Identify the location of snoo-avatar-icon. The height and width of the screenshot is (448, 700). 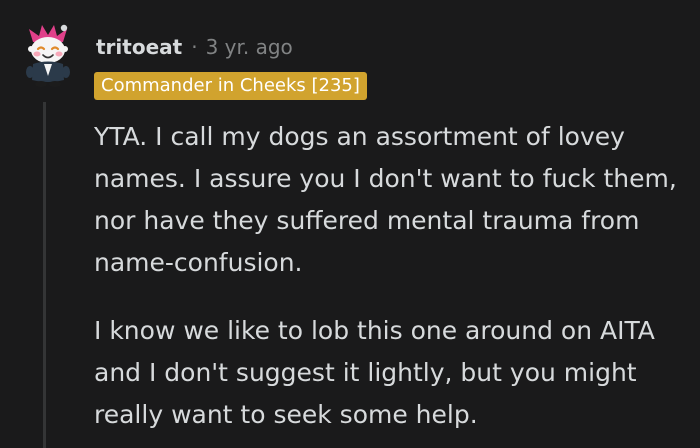
(48, 55).